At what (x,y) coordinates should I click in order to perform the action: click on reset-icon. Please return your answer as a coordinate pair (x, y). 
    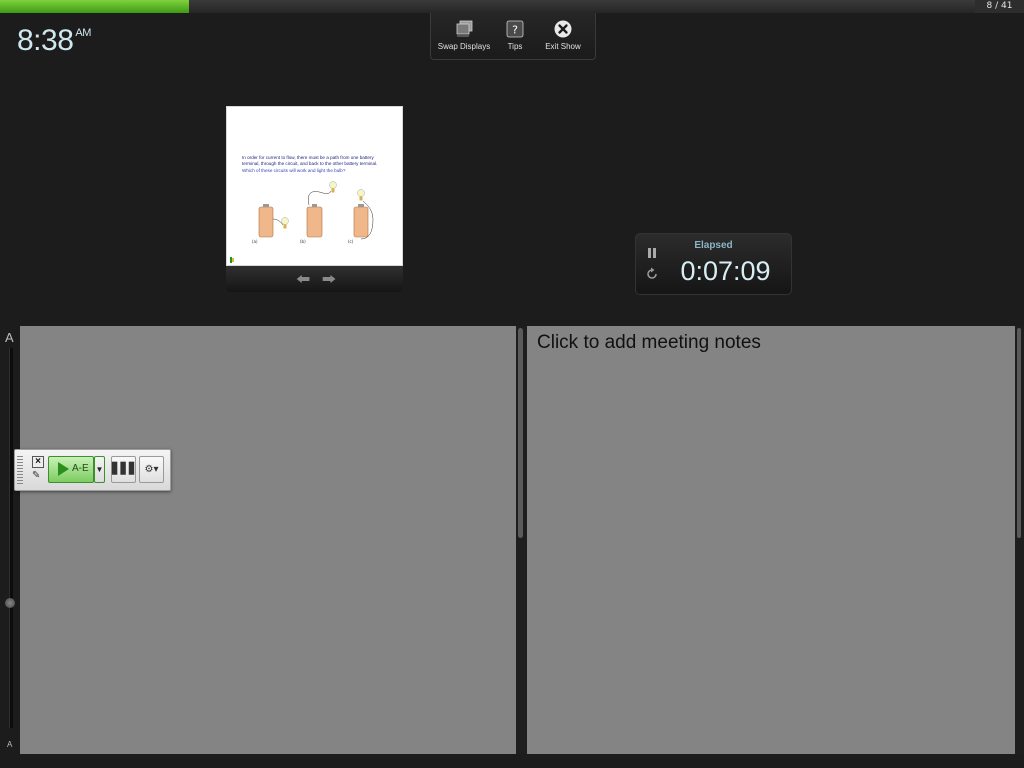
    Looking at the image, I should click on (652, 274).